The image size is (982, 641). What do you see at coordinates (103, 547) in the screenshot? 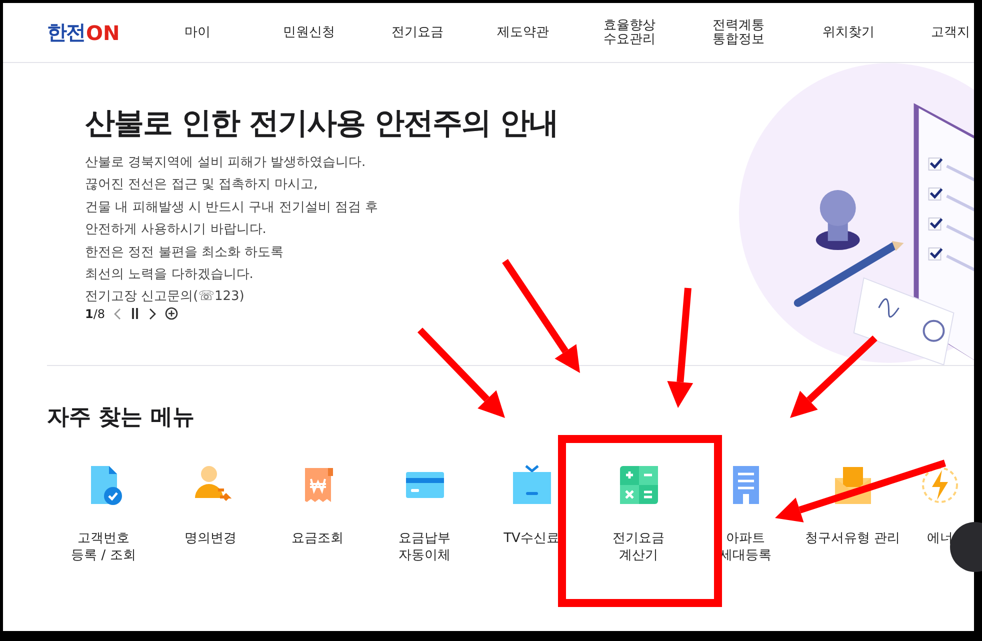
I see `menu-link: 고객번호 등록 / 조회` at bounding box center [103, 547].